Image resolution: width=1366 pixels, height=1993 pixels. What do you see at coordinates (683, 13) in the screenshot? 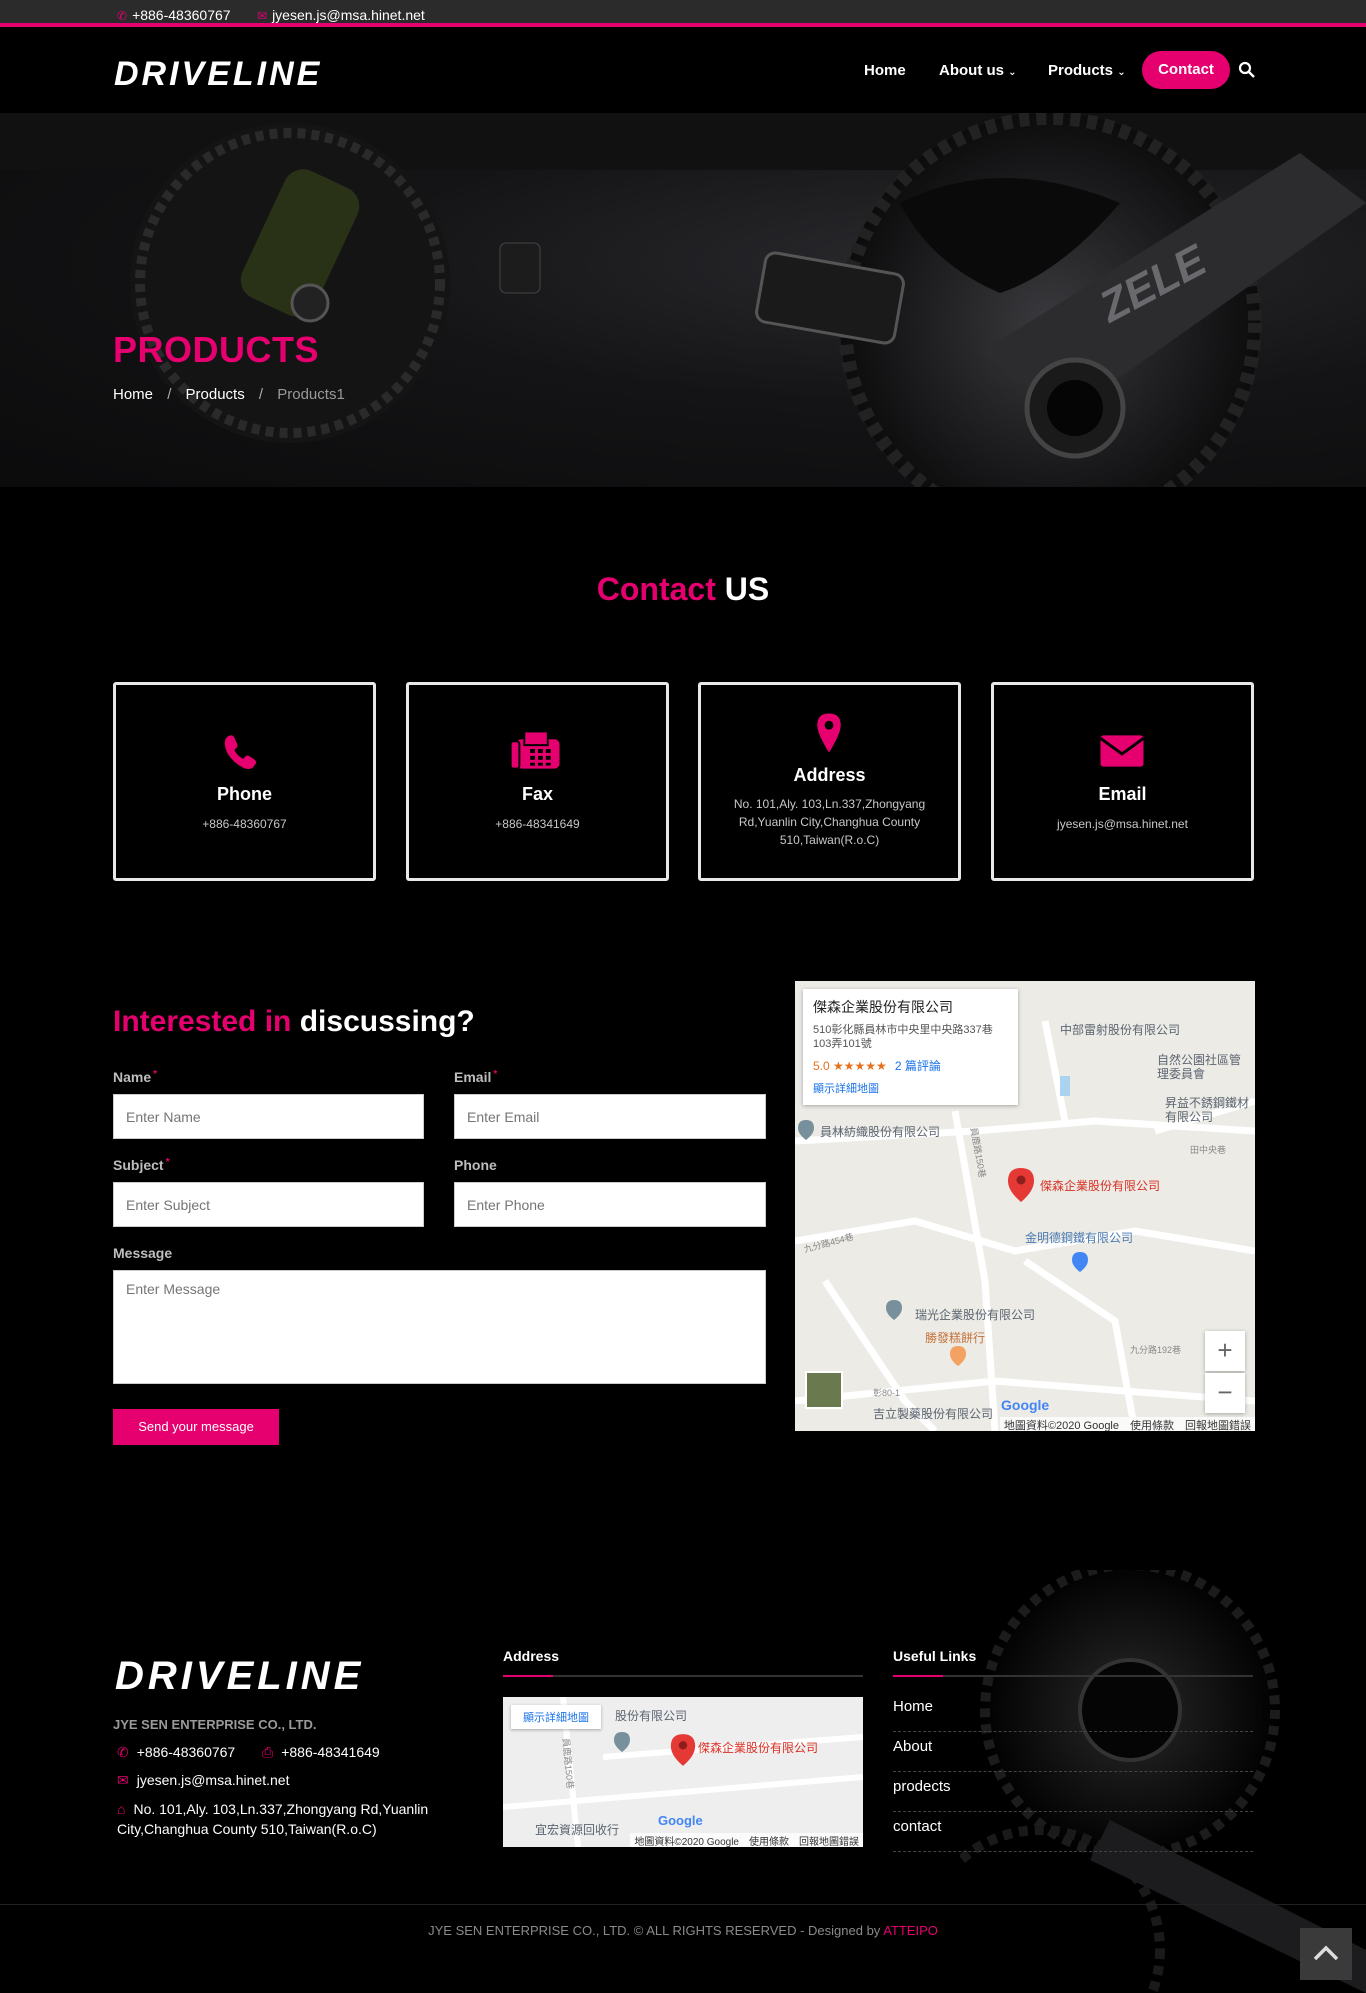
I see `top-bar: ✆ +886-48360767 ✉ jyesen.js@msa.hinet.net` at bounding box center [683, 13].